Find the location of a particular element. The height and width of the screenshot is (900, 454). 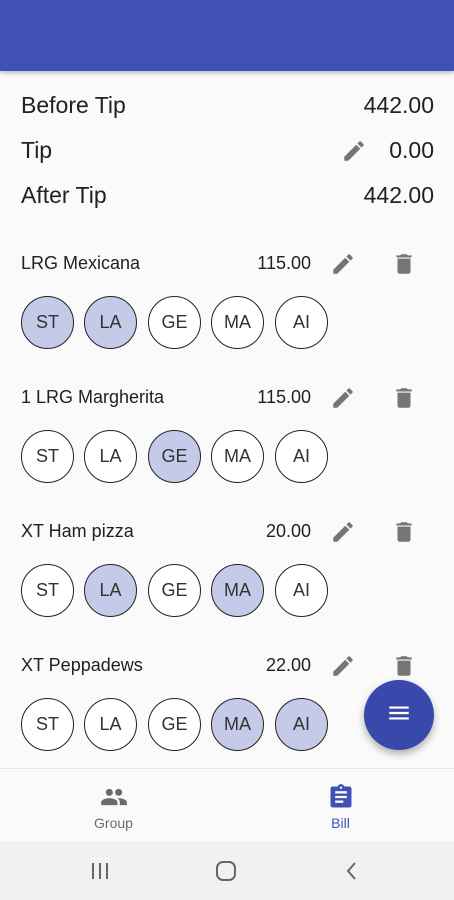

people-icon is located at coordinates (114, 797).